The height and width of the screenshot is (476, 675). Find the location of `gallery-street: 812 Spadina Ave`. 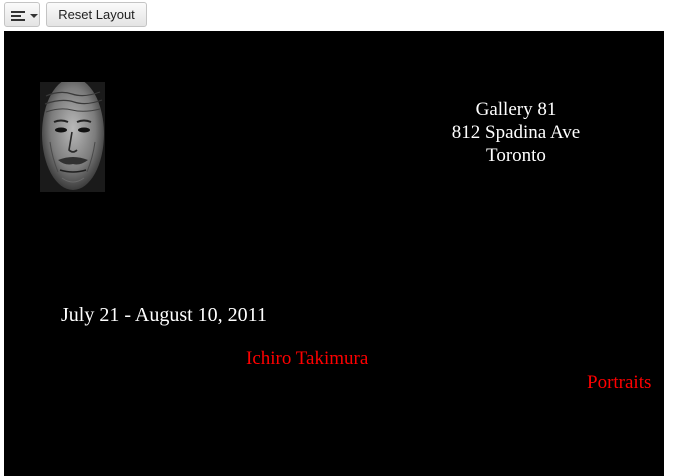

gallery-street: 812 Spadina Ave is located at coordinates (516, 132).